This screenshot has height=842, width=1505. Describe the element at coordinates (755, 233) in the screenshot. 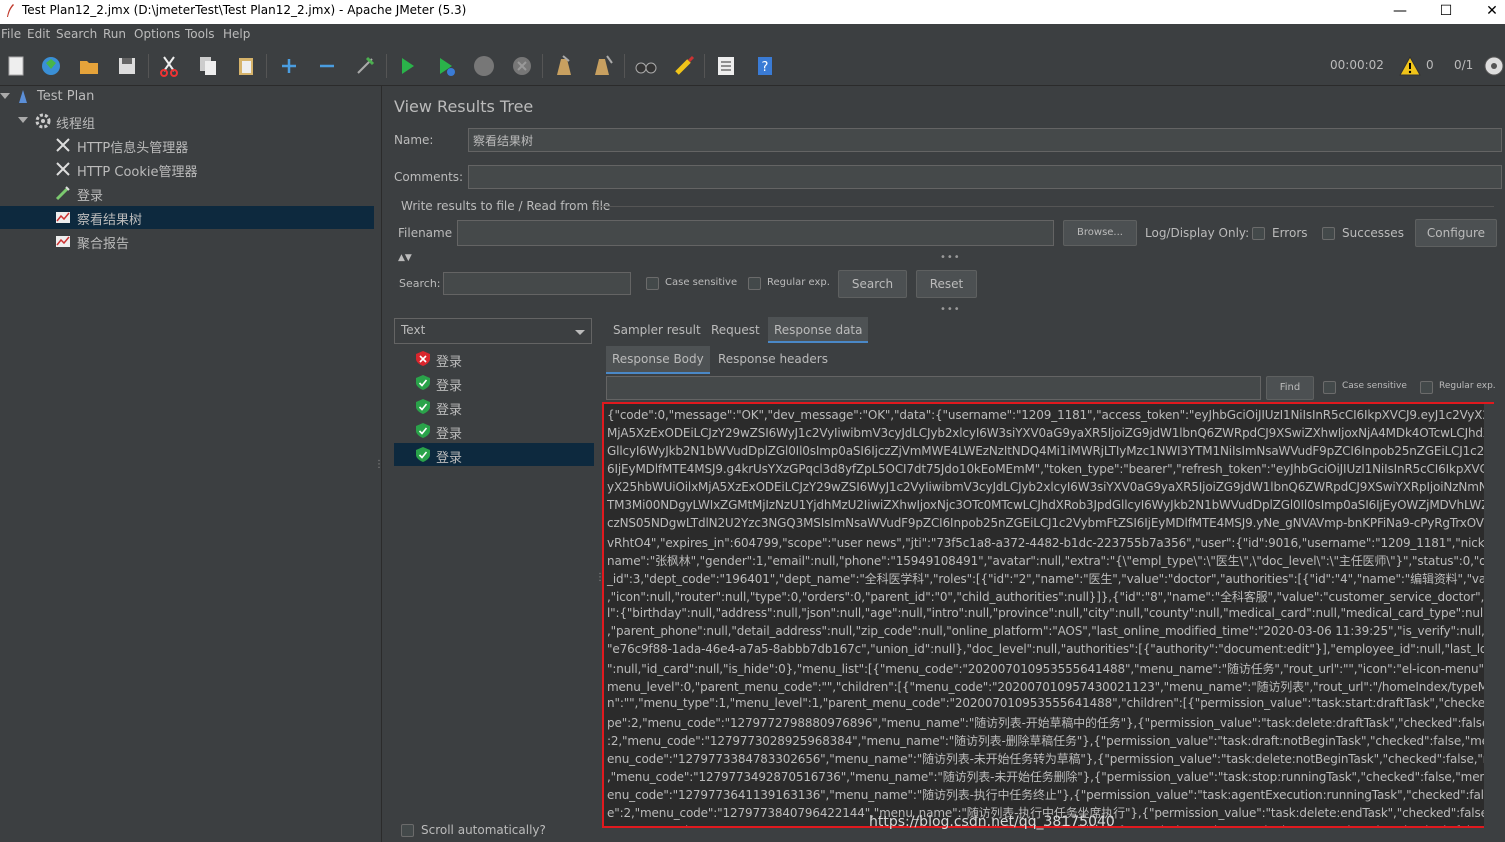

I see `filename-field` at that location.